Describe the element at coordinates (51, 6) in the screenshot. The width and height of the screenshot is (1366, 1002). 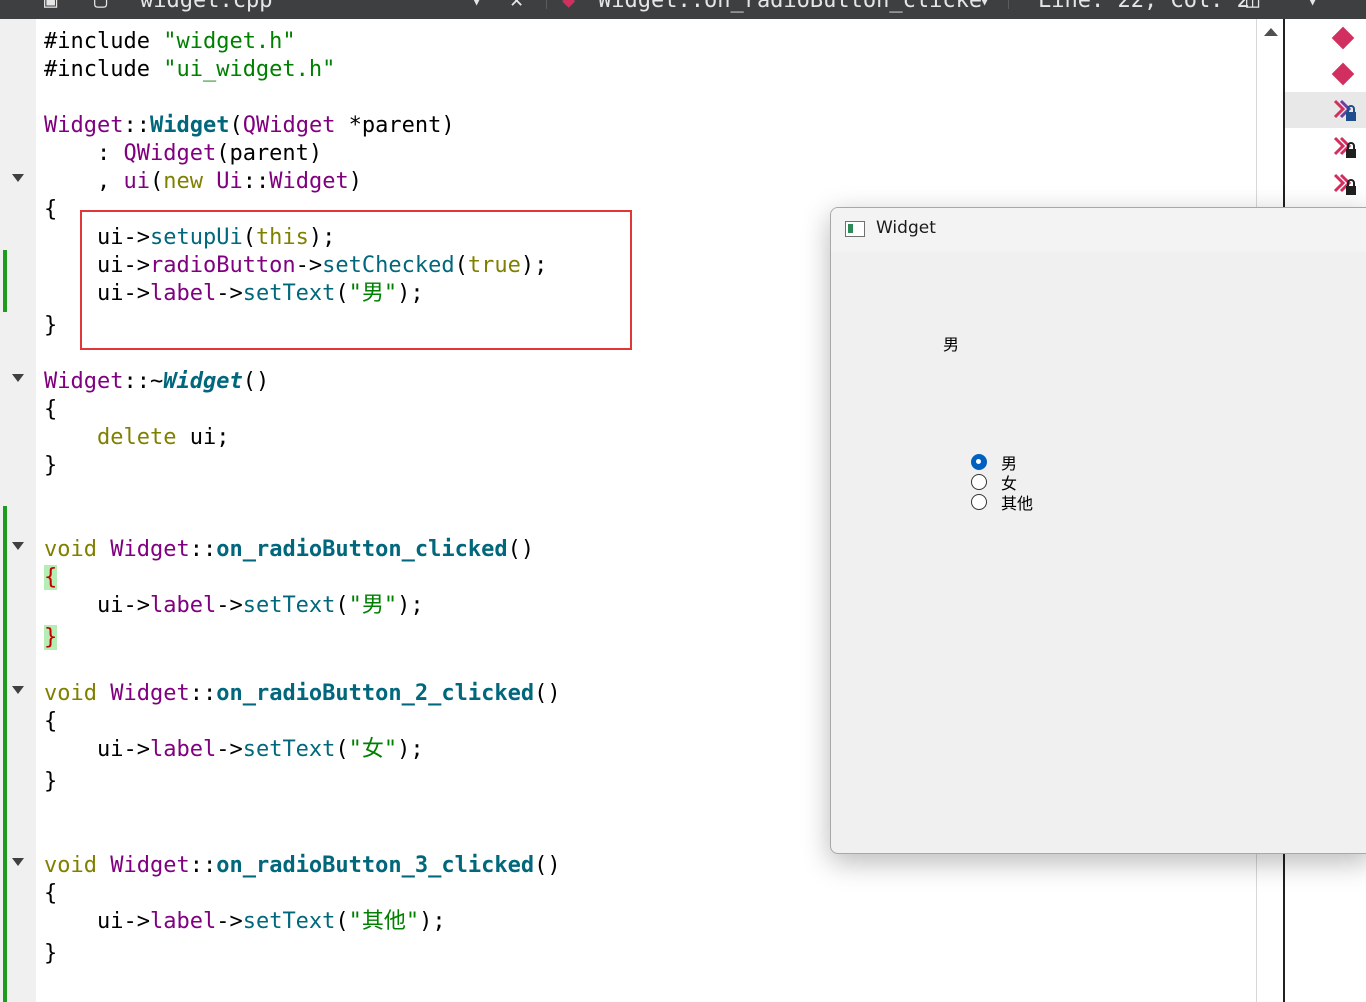
I see `file-icon: ▣` at that location.